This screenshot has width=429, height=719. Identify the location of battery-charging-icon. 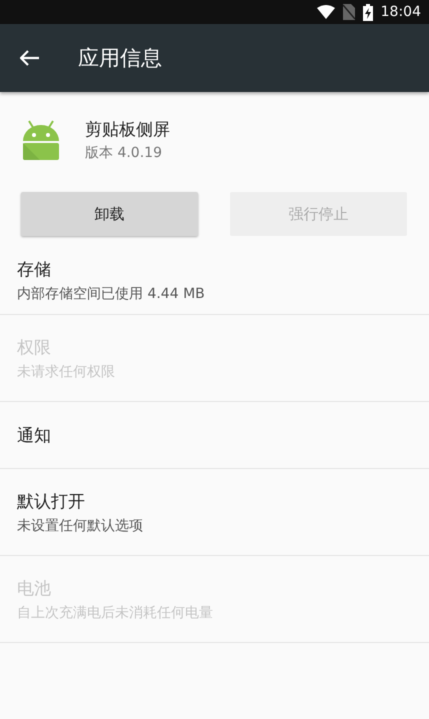
(367, 12).